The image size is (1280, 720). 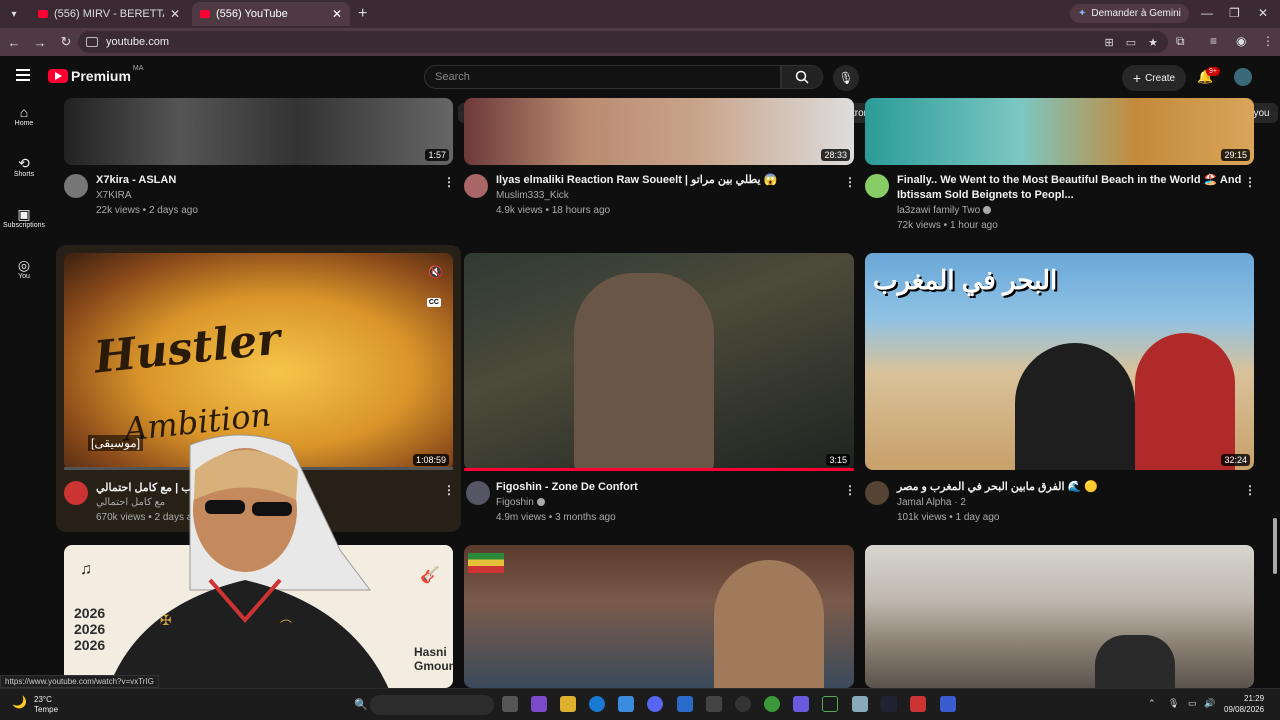 I want to click on reading-list-icon: ≡, so click(x=1213, y=41).